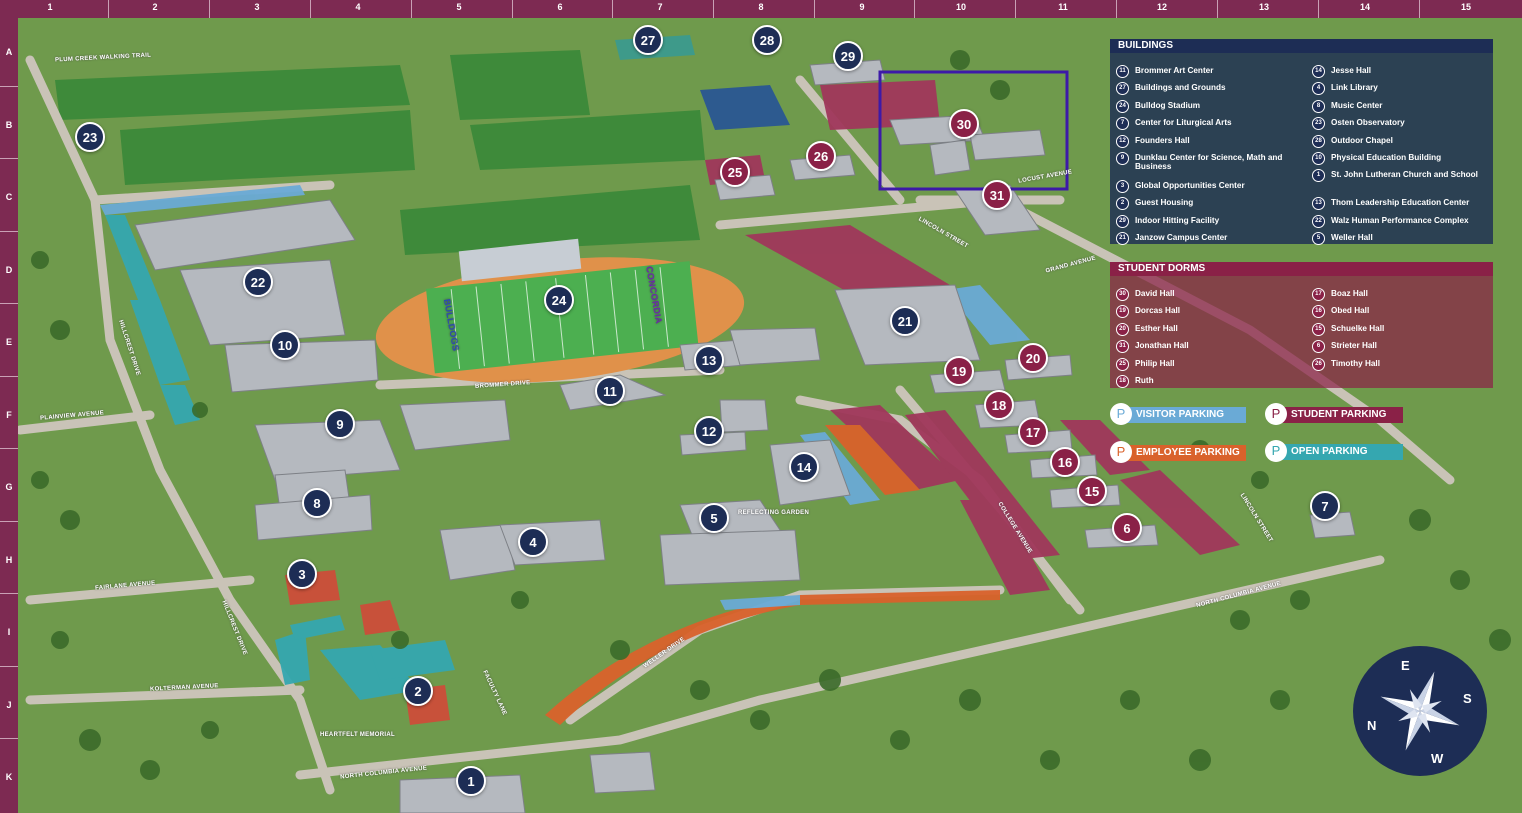 The image size is (1522, 813). Describe the element at coordinates (804, 467) in the screenshot. I see `map-marker-14: 14` at that location.